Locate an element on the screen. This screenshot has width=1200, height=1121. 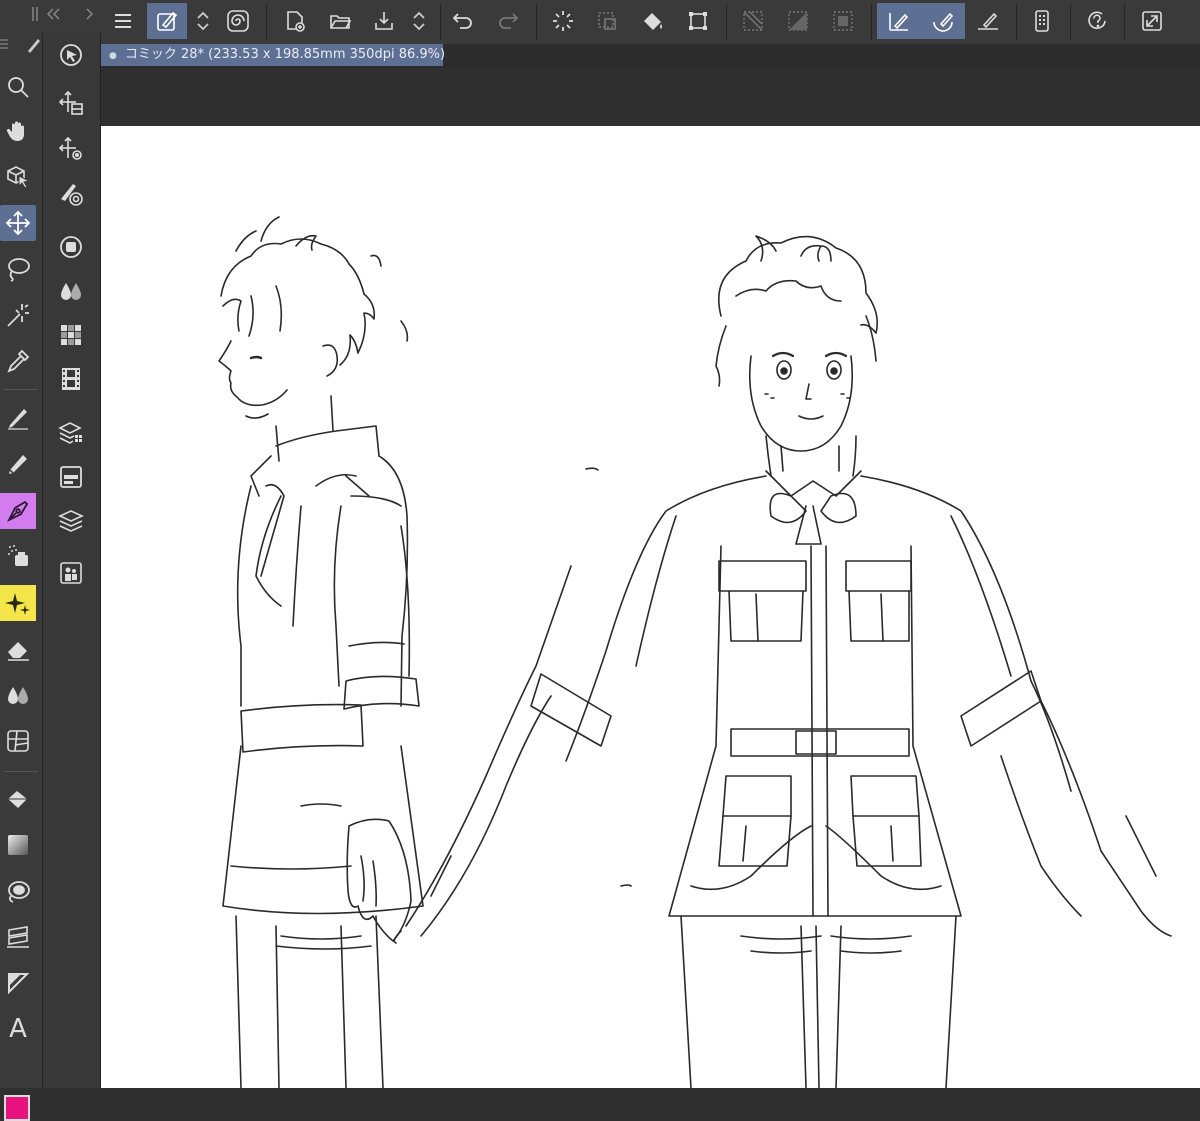
brush-snap-icon is located at coordinates (943, 21).